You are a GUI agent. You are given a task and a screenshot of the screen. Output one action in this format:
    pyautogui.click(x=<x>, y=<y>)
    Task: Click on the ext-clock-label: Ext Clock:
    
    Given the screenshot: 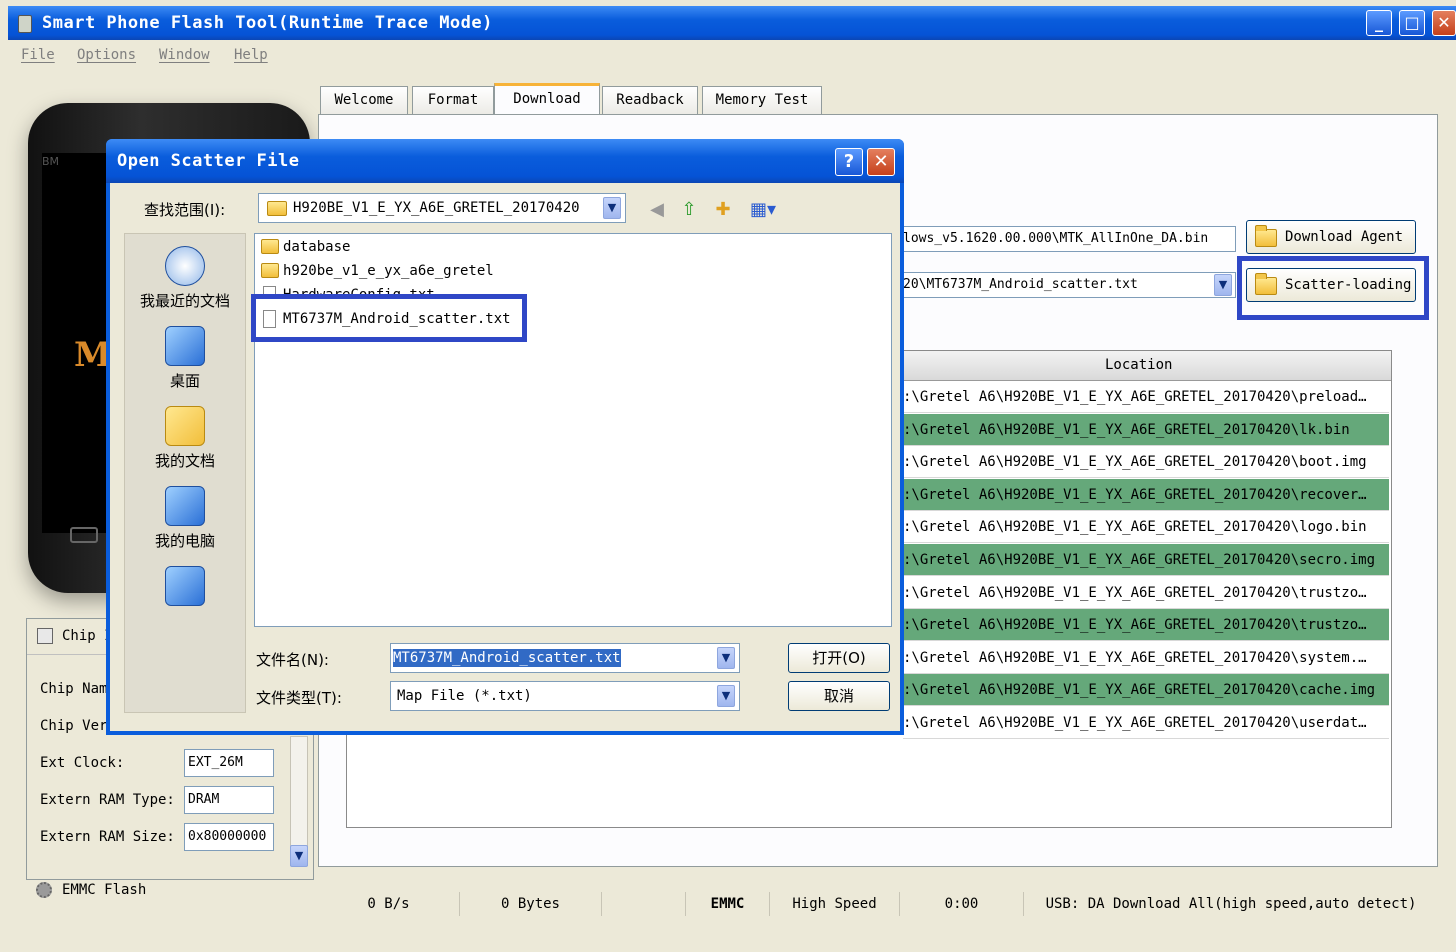 What is the action you would take?
    pyautogui.click(x=82, y=763)
    